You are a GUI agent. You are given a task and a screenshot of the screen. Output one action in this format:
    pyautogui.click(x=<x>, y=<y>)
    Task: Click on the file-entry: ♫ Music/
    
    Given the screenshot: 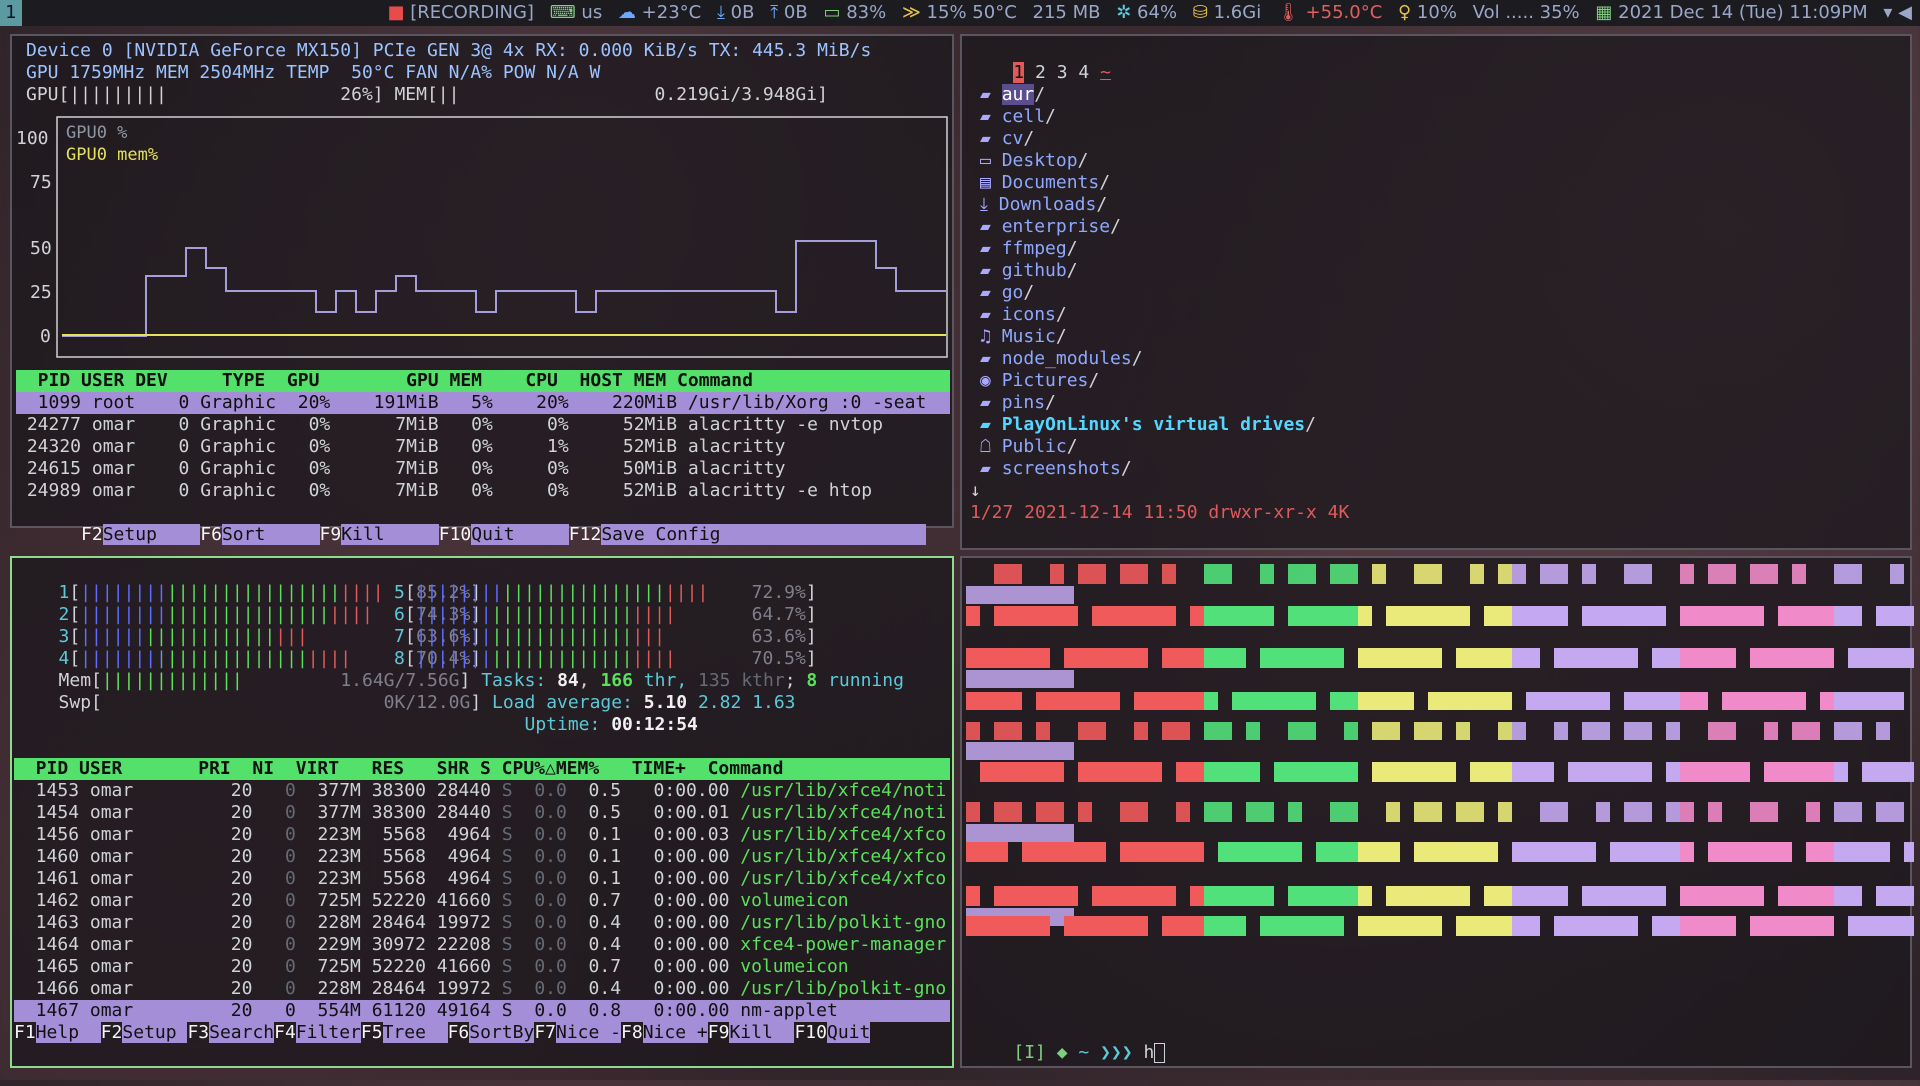 What is the action you would take?
    pyautogui.click(x=1148, y=337)
    